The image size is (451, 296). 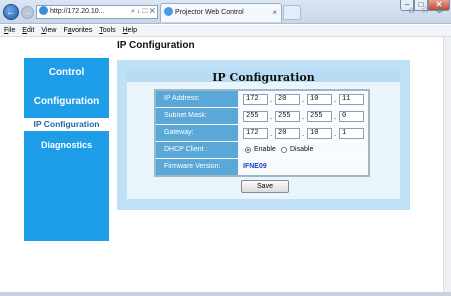 What do you see at coordinates (319, 116) in the screenshot?
I see `mask-octet-3: 255` at bounding box center [319, 116].